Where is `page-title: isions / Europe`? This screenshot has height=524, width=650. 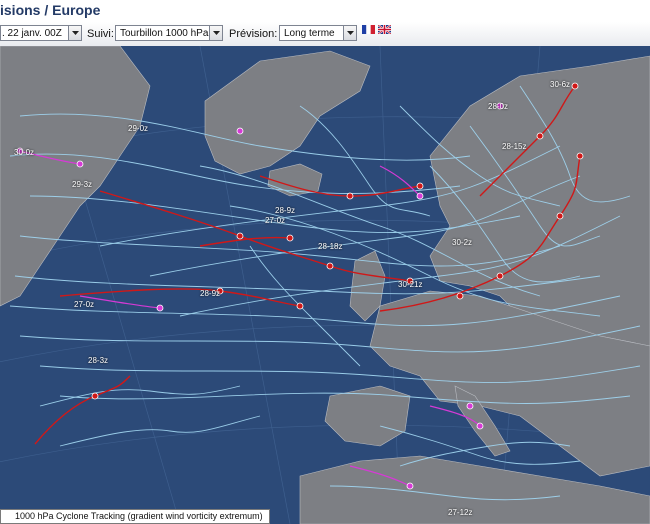
page-title: isions / Europe is located at coordinates (50, 10).